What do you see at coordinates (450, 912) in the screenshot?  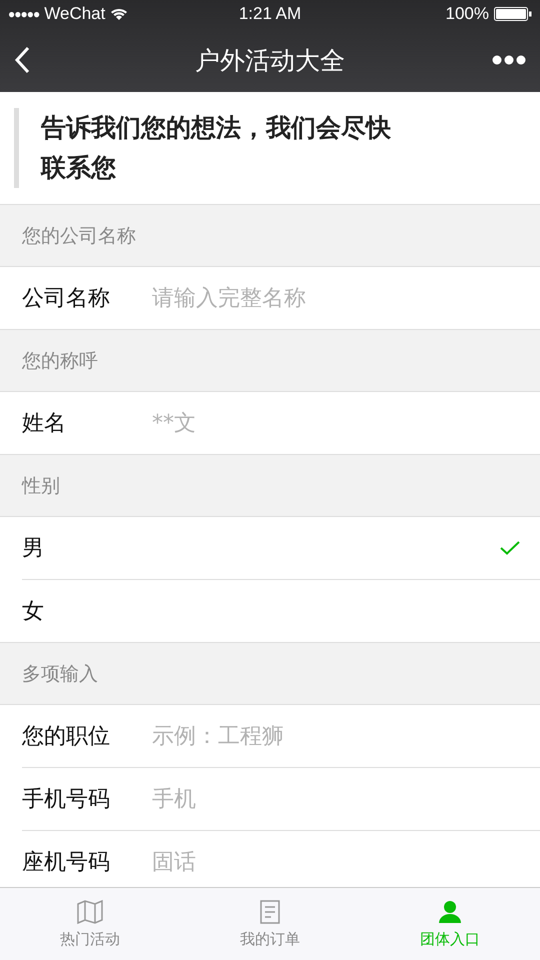 I see `person-icon` at bounding box center [450, 912].